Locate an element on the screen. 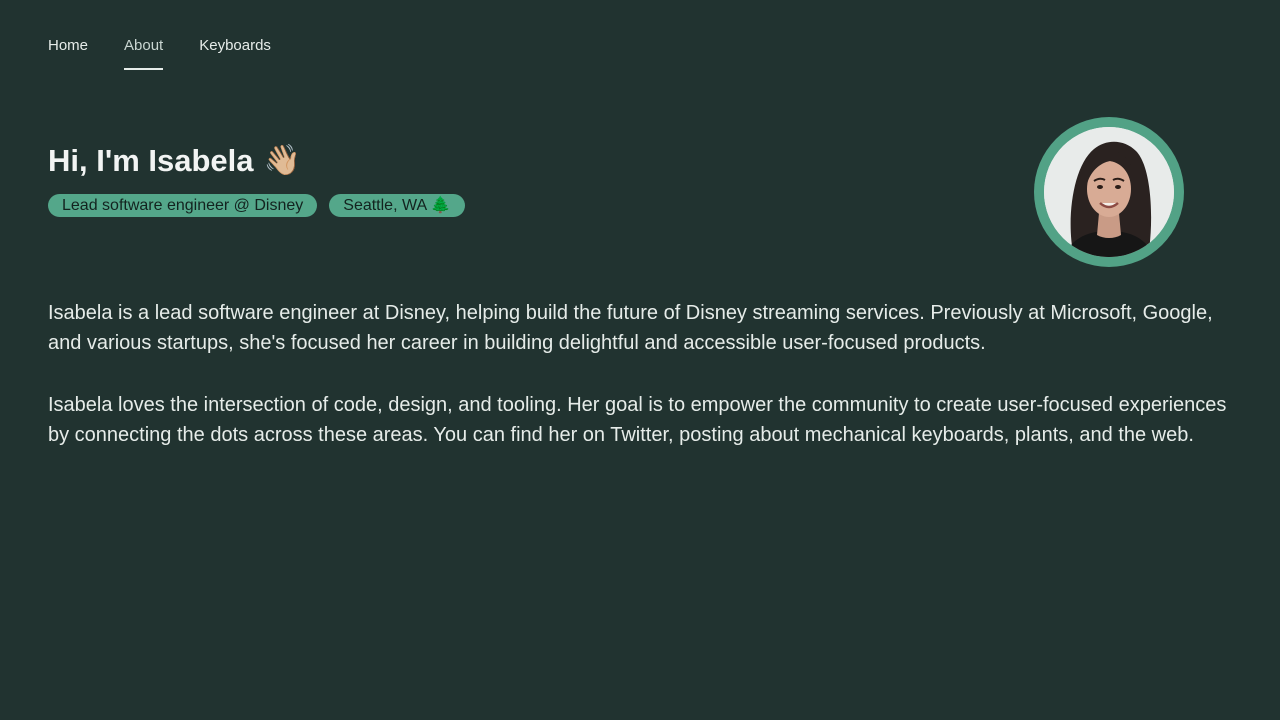  page-title-text: Hi, I'm Isabela is located at coordinates (151, 160).